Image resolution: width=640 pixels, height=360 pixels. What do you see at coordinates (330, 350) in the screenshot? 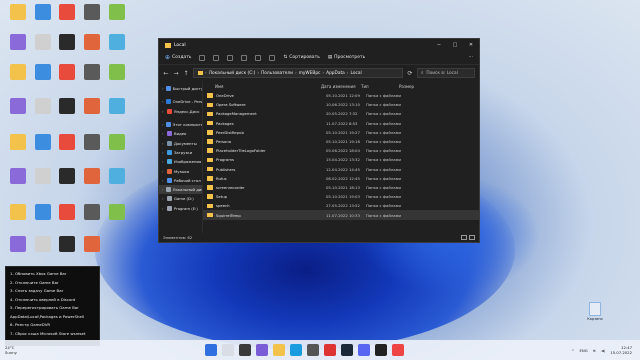
I see `opera-icon` at bounding box center [330, 350].